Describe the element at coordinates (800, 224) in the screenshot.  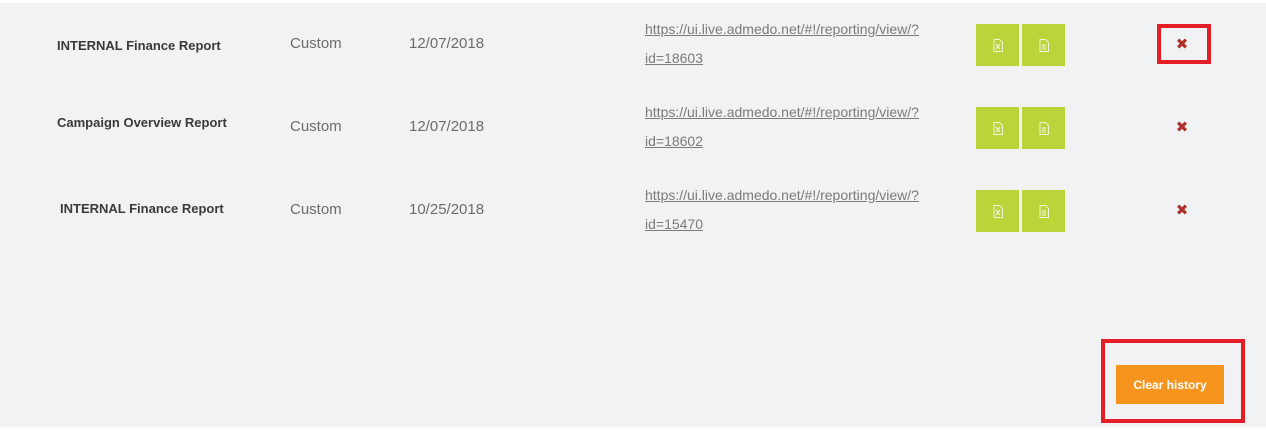
I see `report-link-line2: id=15470` at that location.